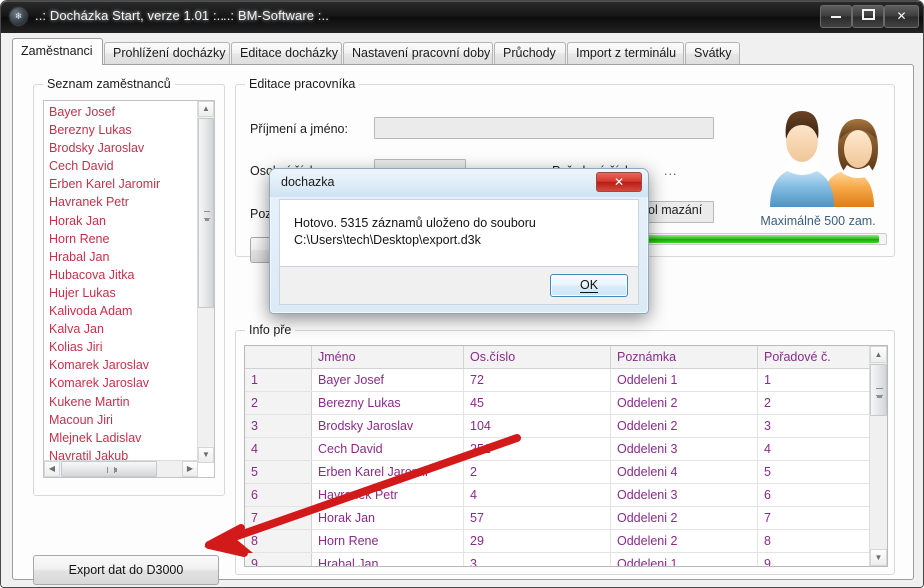 Image resolution: width=924 pixels, height=588 pixels. Describe the element at coordinates (109, 469) in the screenshot. I see `hscrollbar-thumb` at that location.